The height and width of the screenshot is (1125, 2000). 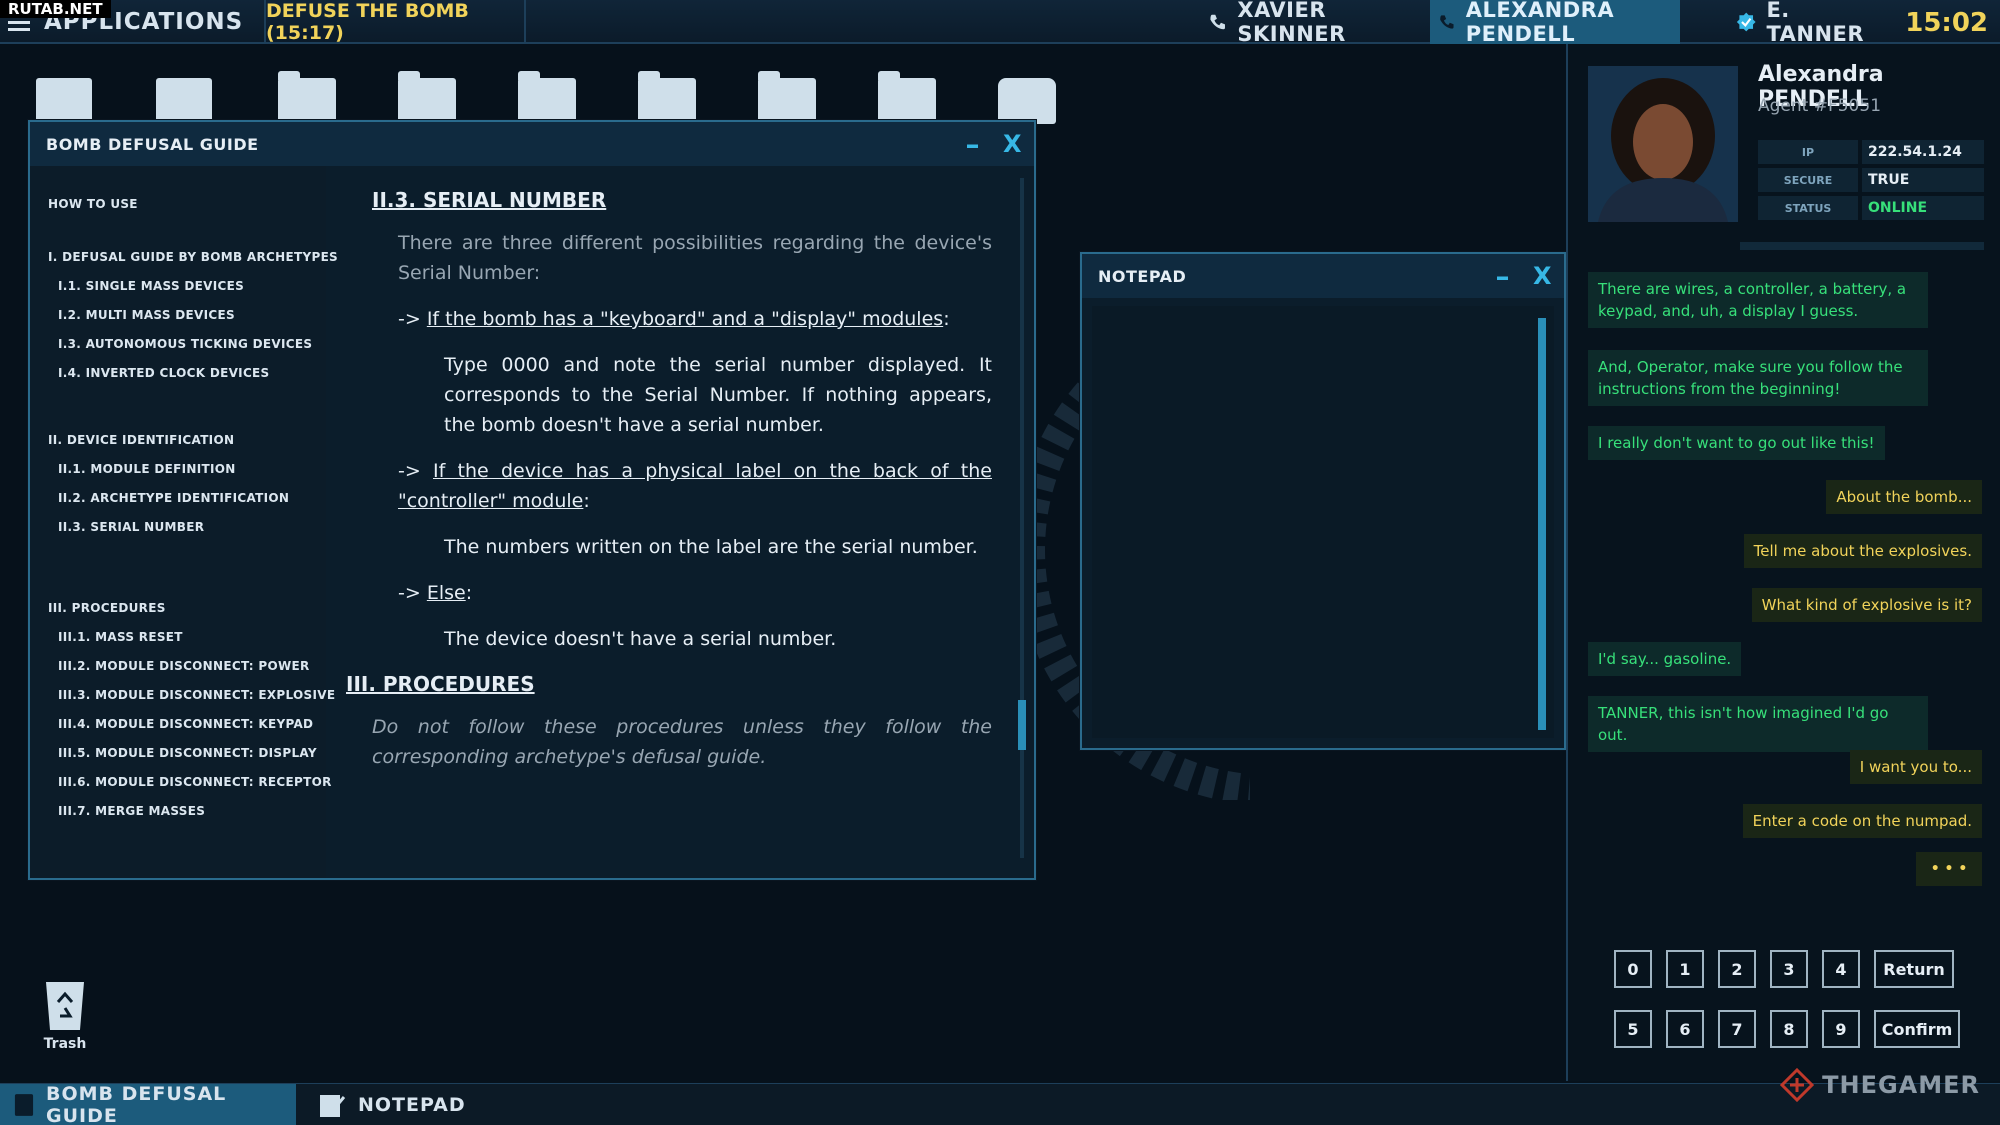 What do you see at coordinates (1736, 443) in the screenshot?
I see `chat-message-incoming: I really don't want to go out like this!` at bounding box center [1736, 443].